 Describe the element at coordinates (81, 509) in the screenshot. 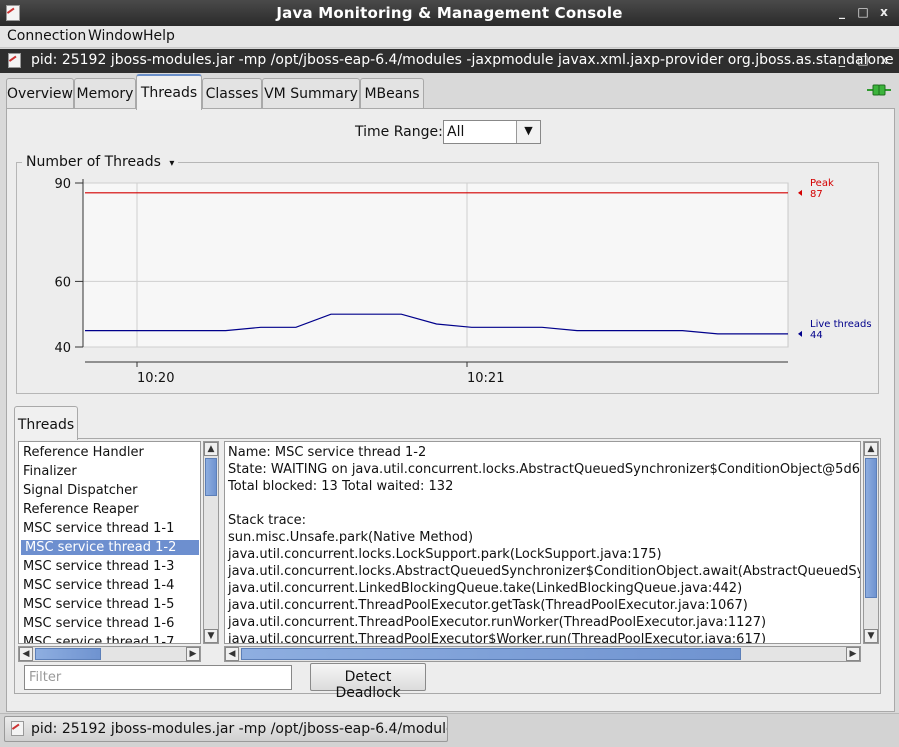

I see `thread-list-item: Reference Reaper` at that location.